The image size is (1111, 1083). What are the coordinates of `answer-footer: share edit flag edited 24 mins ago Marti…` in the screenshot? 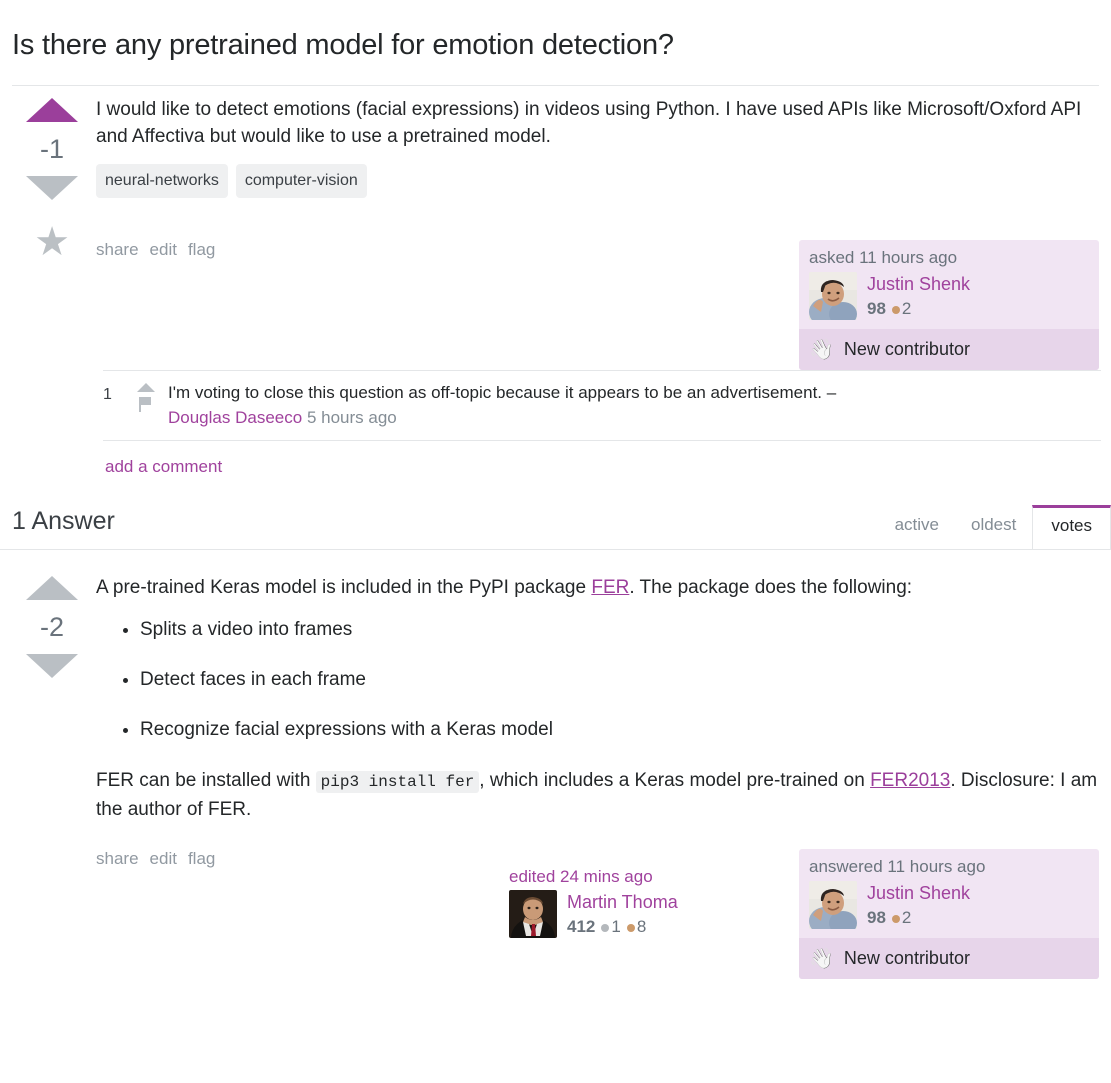 It's located at (597, 914).